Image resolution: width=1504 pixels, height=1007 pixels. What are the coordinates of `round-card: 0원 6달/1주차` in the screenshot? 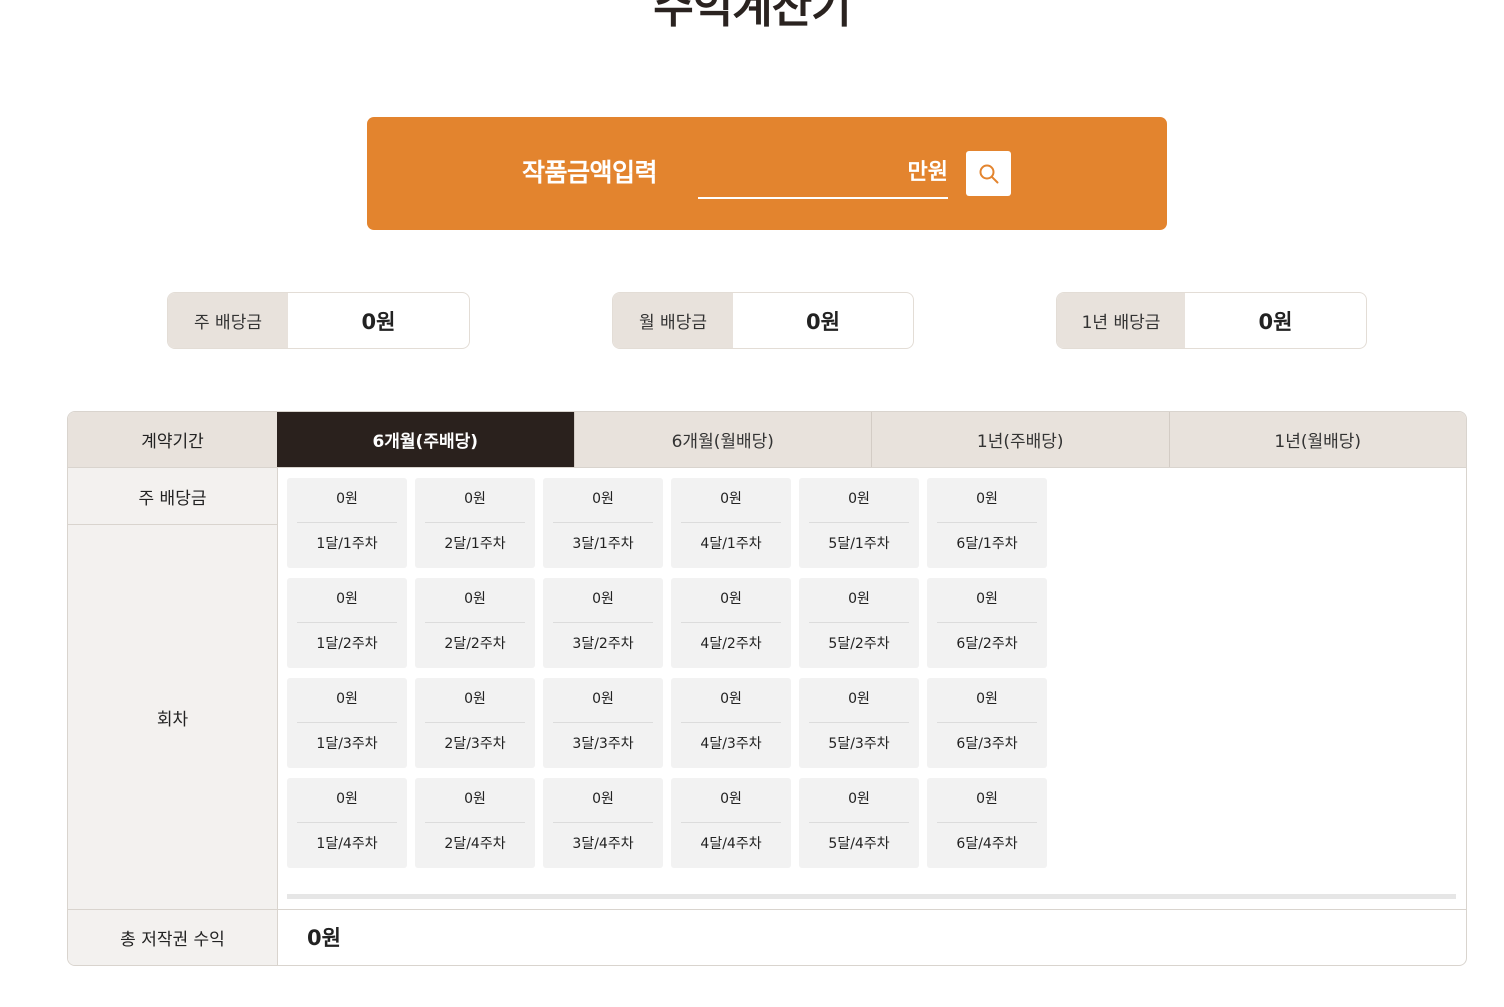 It's located at (987, 523).